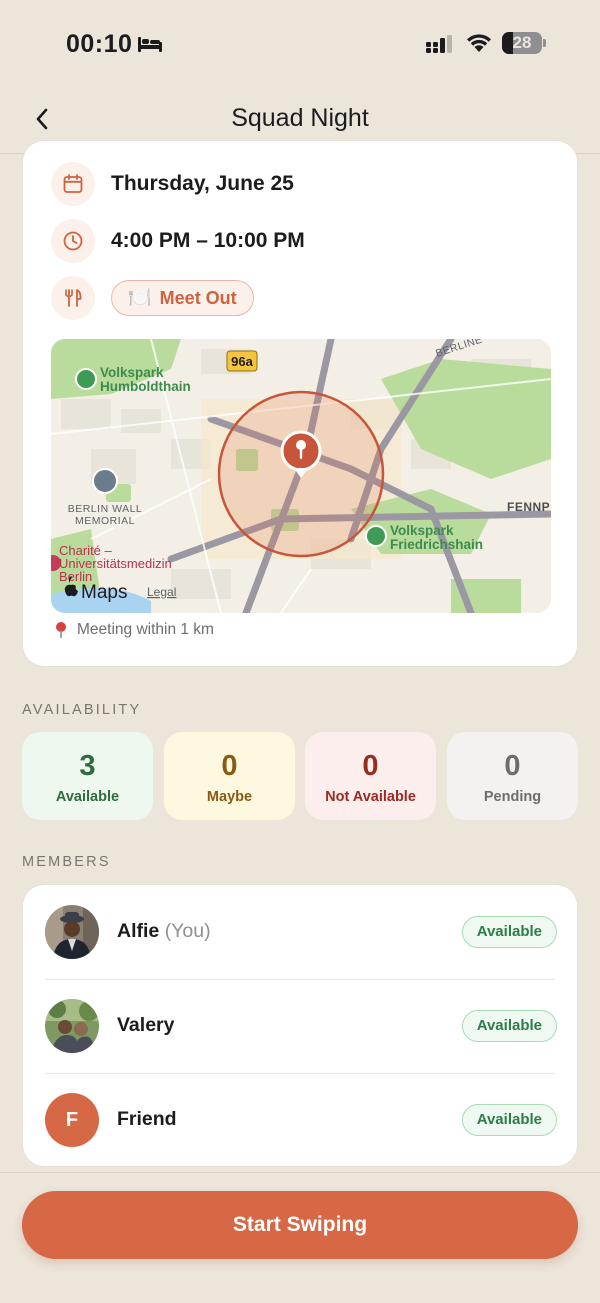  Describe the element at coordinates (105, 521) in the screenshot. I see `map-label-memorial-b: MEMORIAL` at that location.